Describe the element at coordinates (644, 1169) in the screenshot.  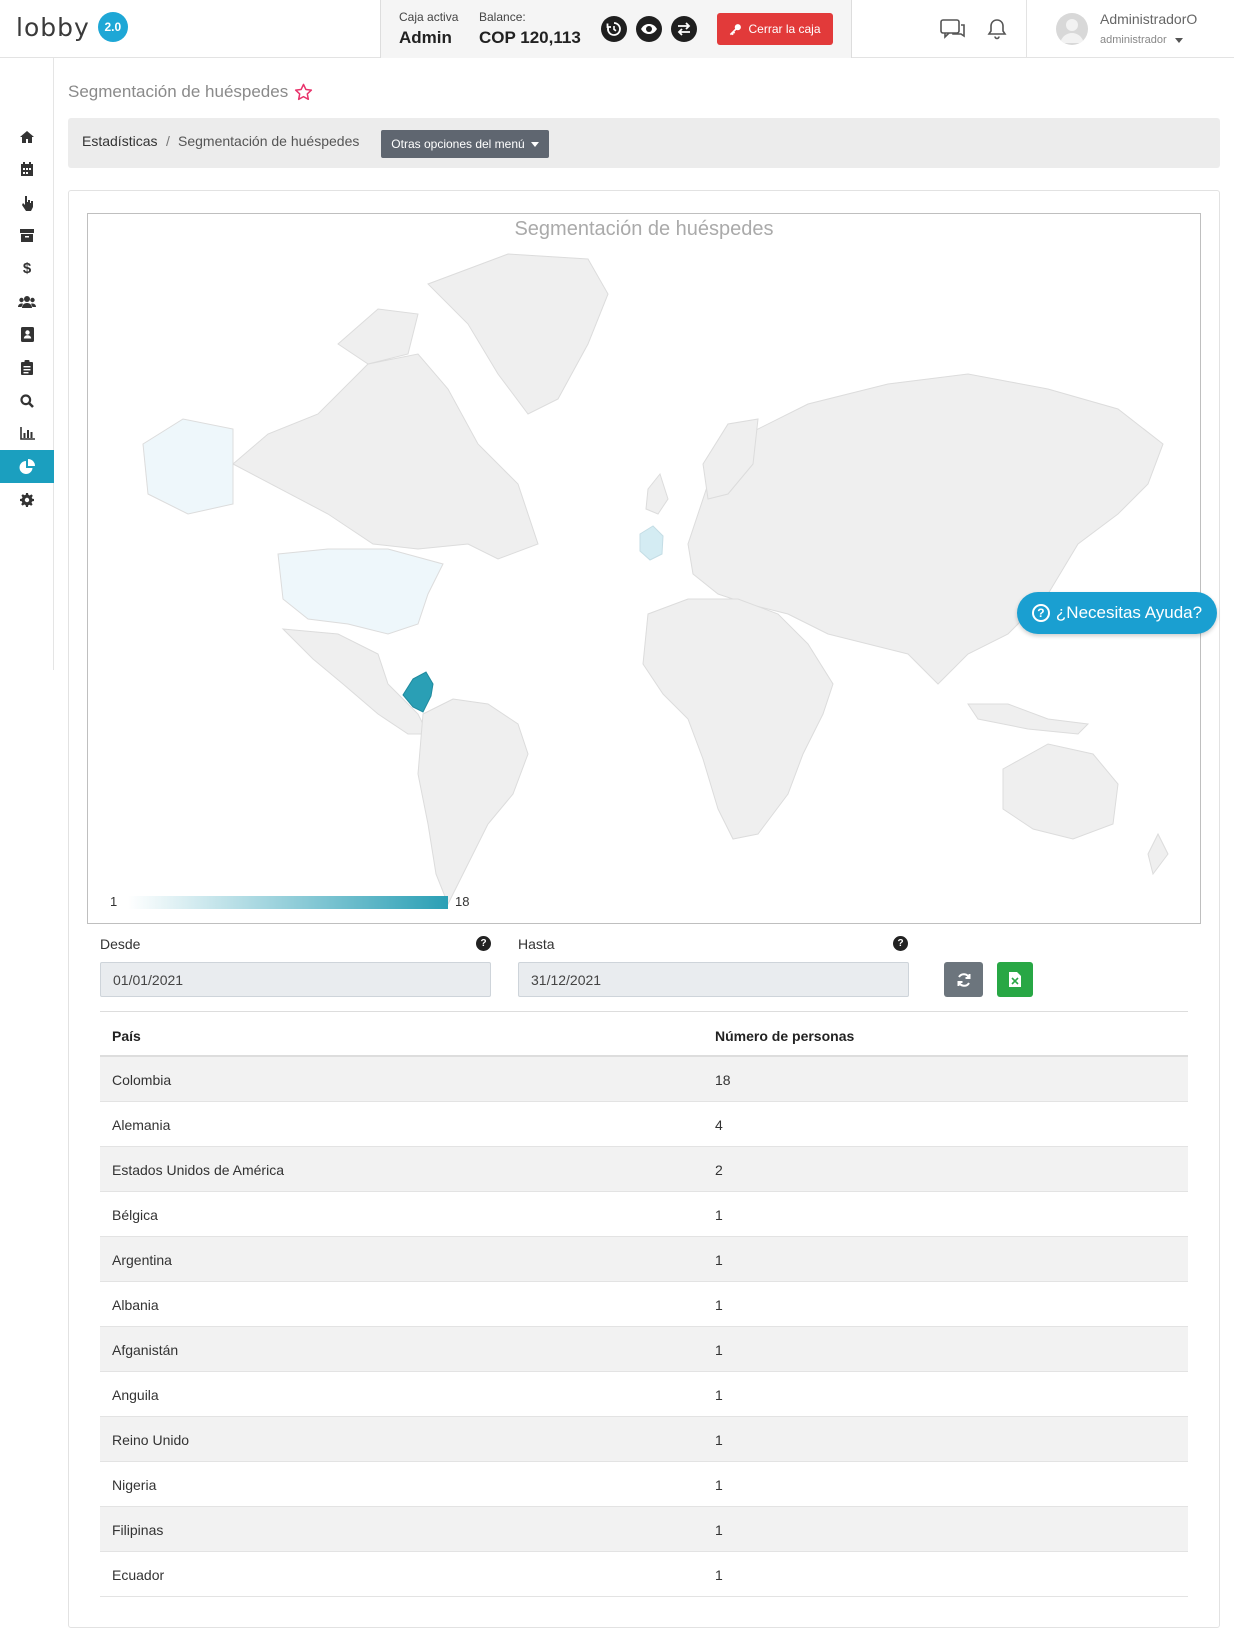
I see `table-row: Estados Unidos de América 2` at that location.